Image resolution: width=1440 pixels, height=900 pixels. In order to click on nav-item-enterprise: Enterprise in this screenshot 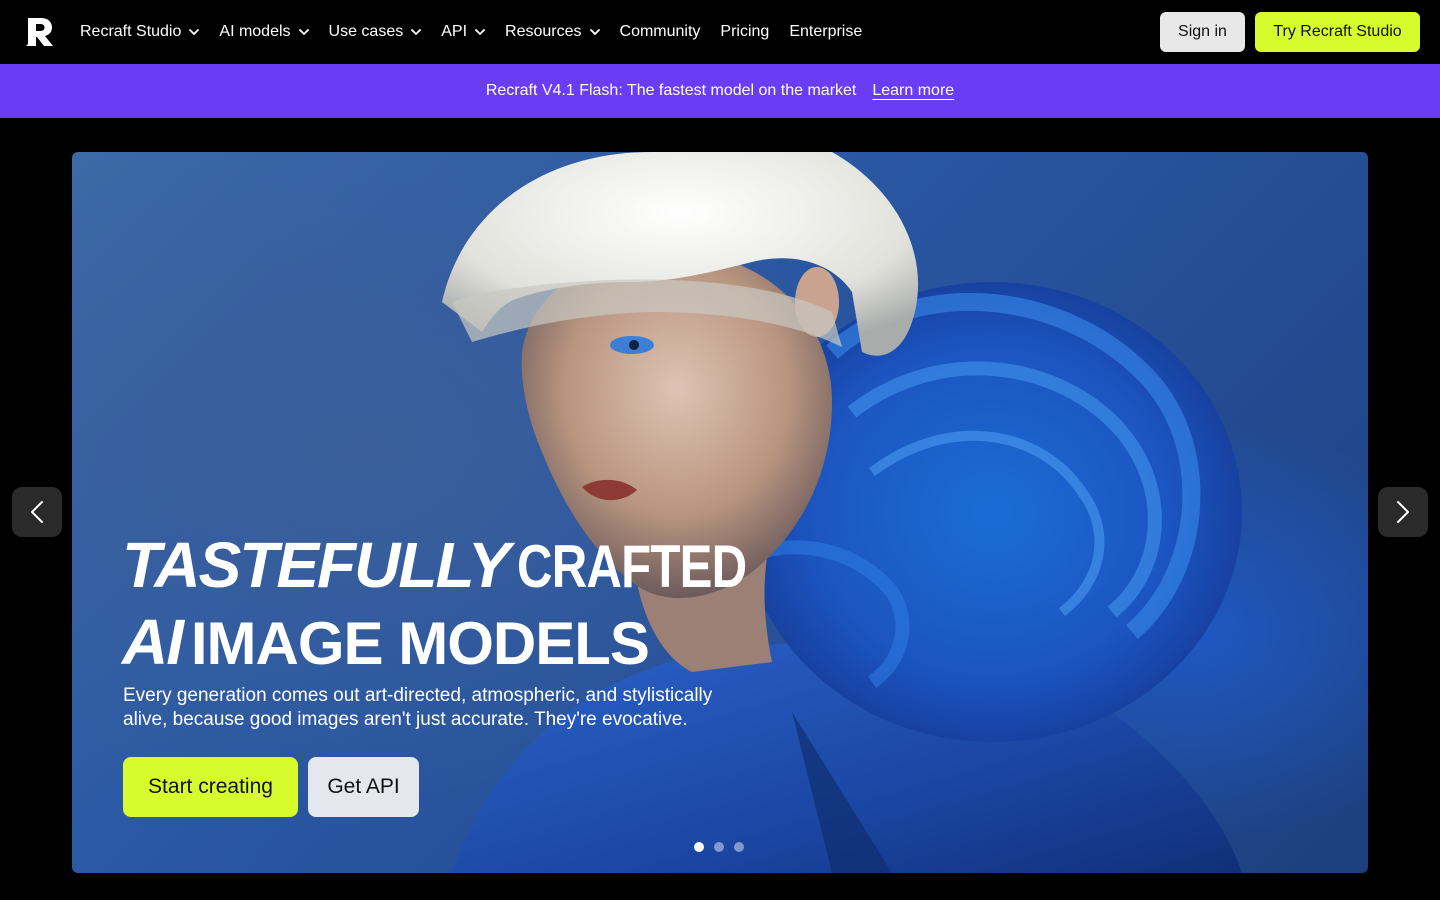, I will do `click(825, 32)`.